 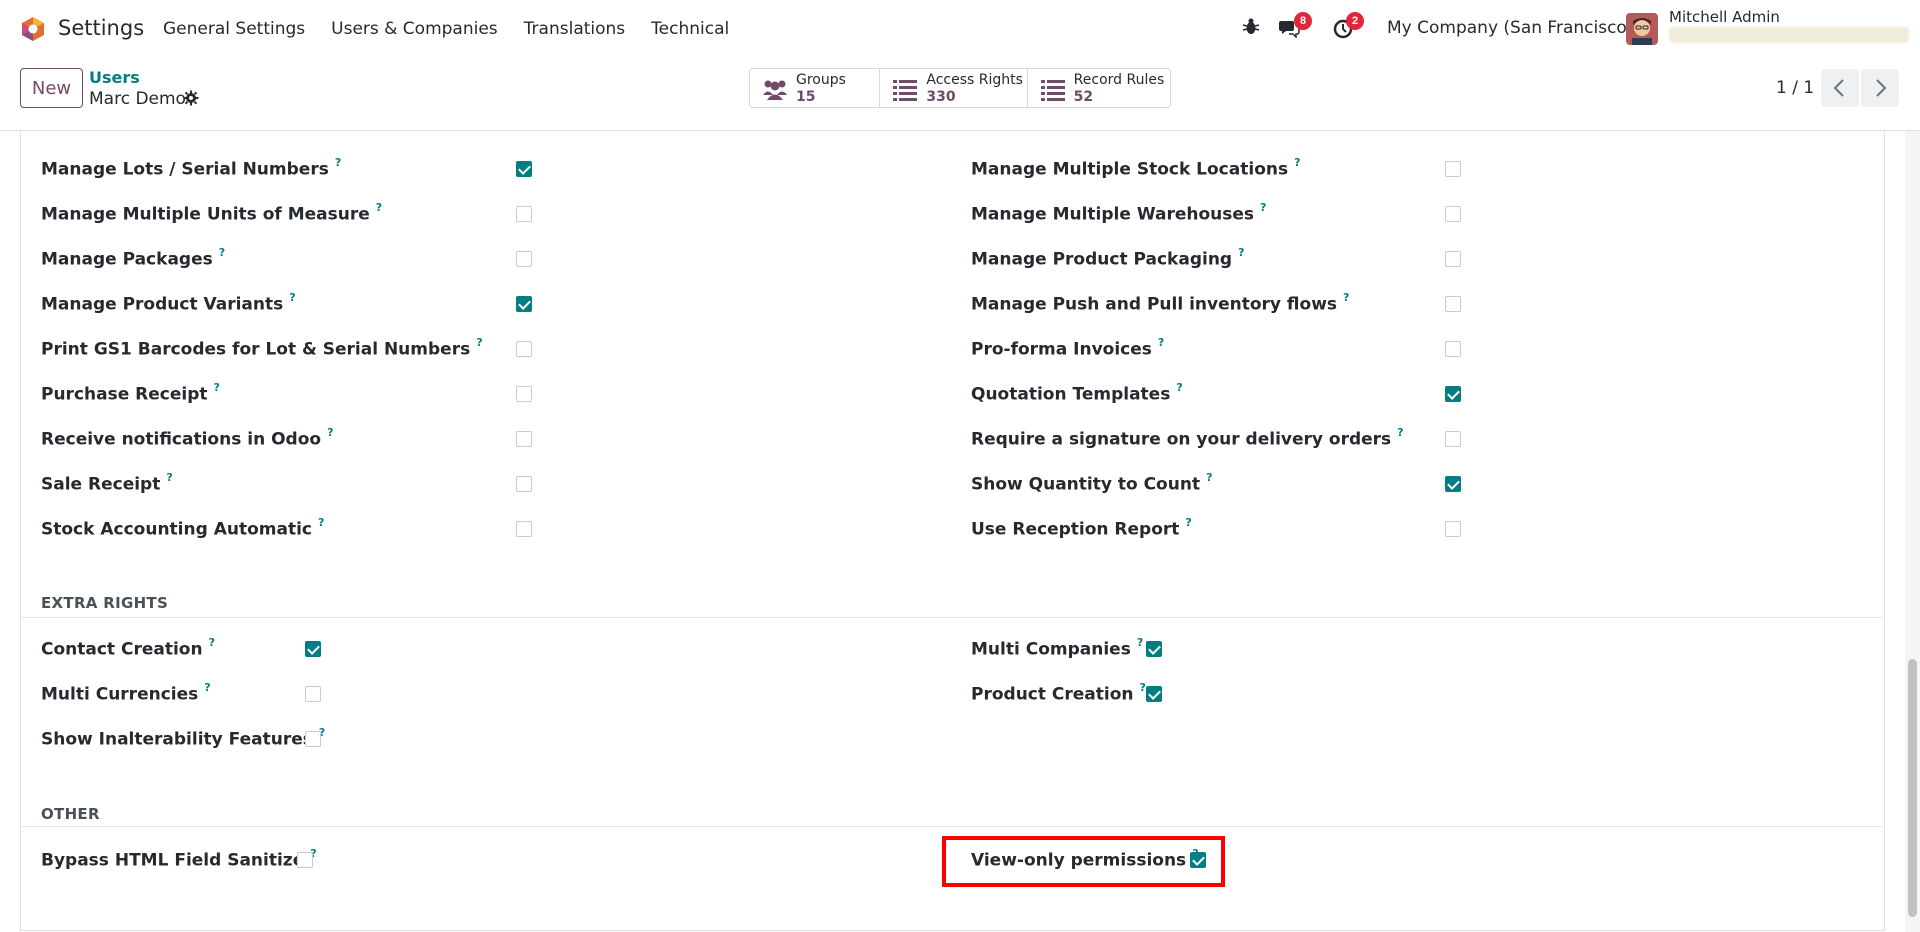 What do you see at coordinates (101, 28) in the screenshot?
I see `app-name: Settings` at bounding box center [101, 28].